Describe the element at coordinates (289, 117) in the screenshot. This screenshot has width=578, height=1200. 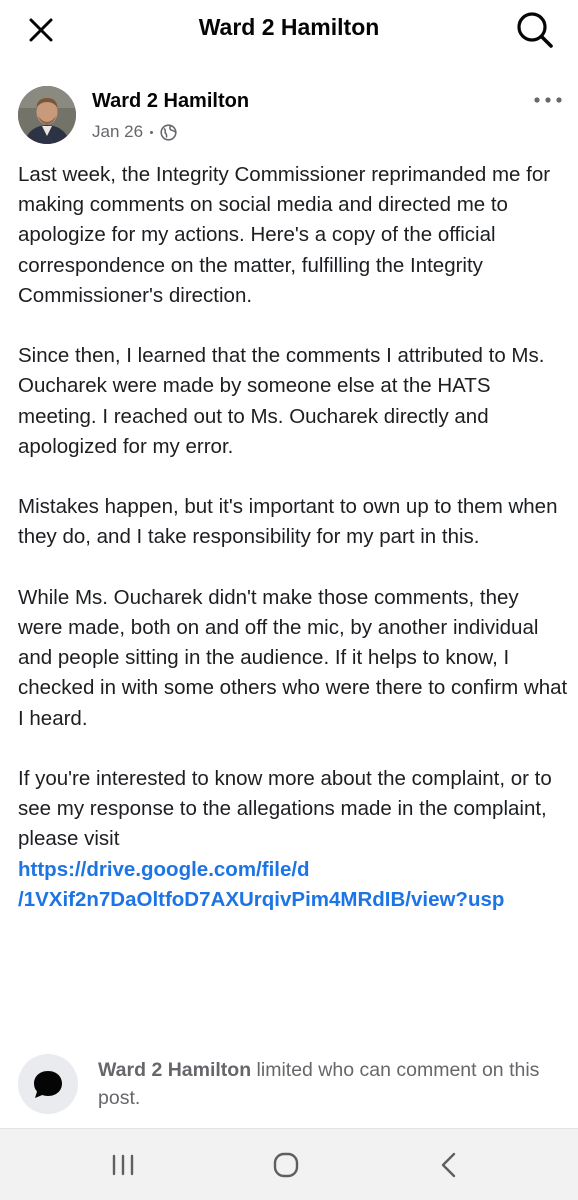
I see `post-header: Ward 2 Hamilton Jan 26` at that location.